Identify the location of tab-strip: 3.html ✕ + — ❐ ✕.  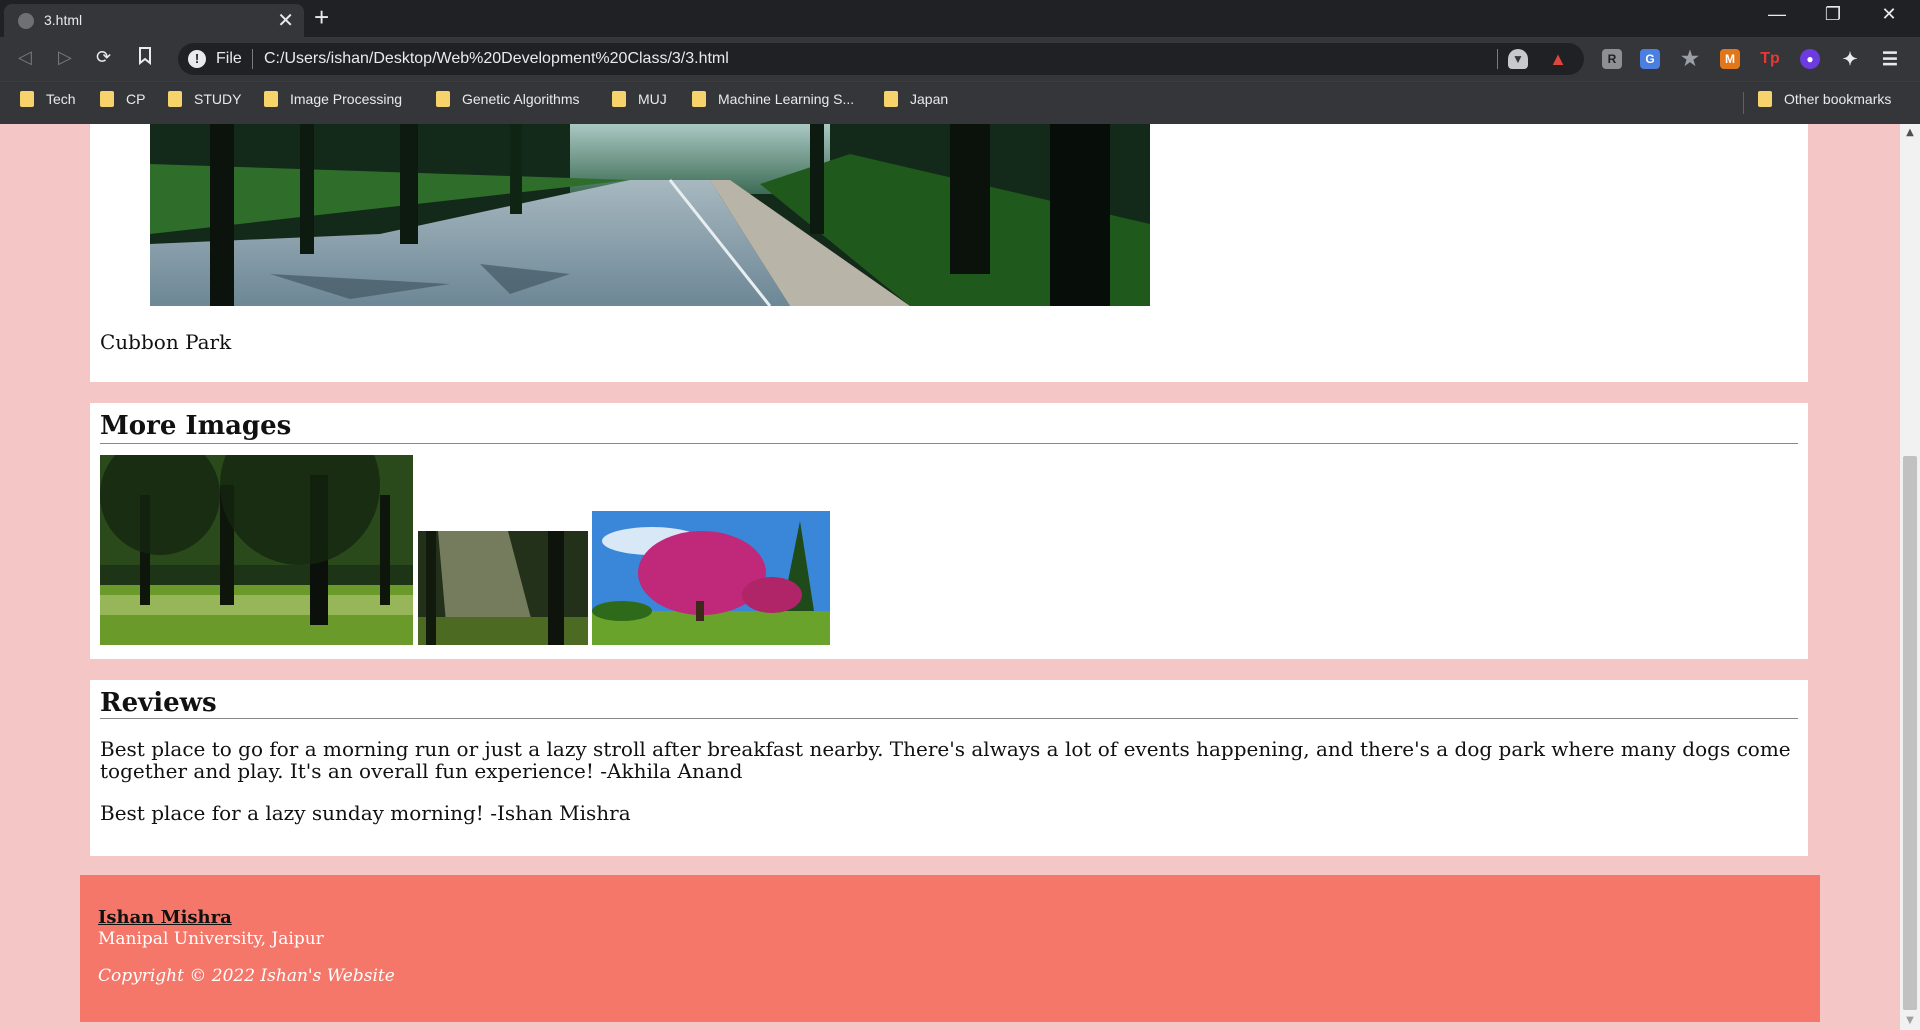
(960, 18).